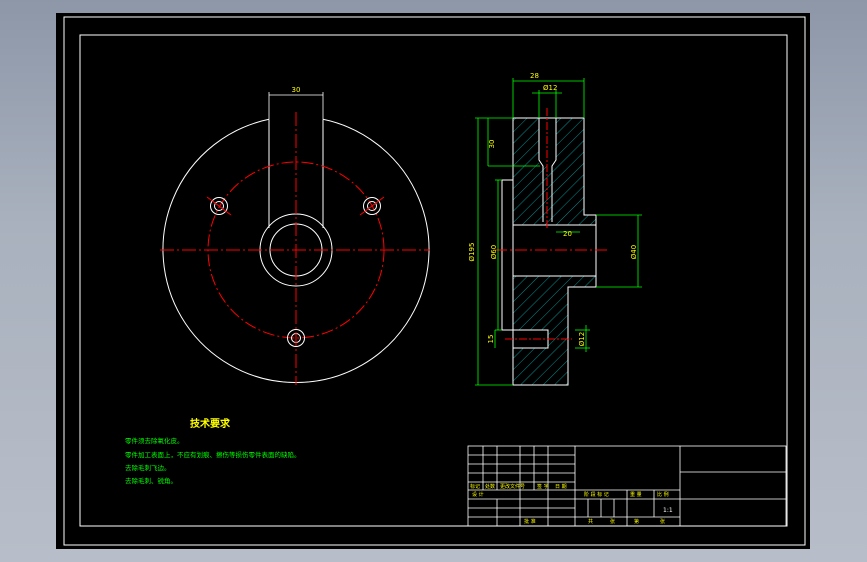 This screenshot has width=867, height=562. Describe the element at coordinates (494, 252) in the screenshot. I see `body-diameter-dim: Ø60` at that location.